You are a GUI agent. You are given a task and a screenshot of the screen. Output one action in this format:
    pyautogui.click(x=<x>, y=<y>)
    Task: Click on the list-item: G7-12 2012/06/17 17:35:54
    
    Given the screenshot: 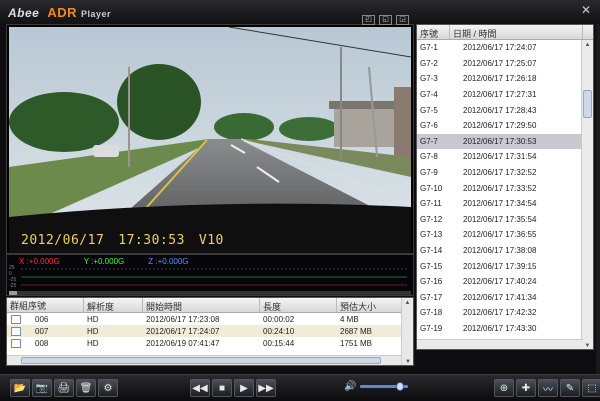 What is the action you would take?
    pyautogui.click(x=505, y=220)
    